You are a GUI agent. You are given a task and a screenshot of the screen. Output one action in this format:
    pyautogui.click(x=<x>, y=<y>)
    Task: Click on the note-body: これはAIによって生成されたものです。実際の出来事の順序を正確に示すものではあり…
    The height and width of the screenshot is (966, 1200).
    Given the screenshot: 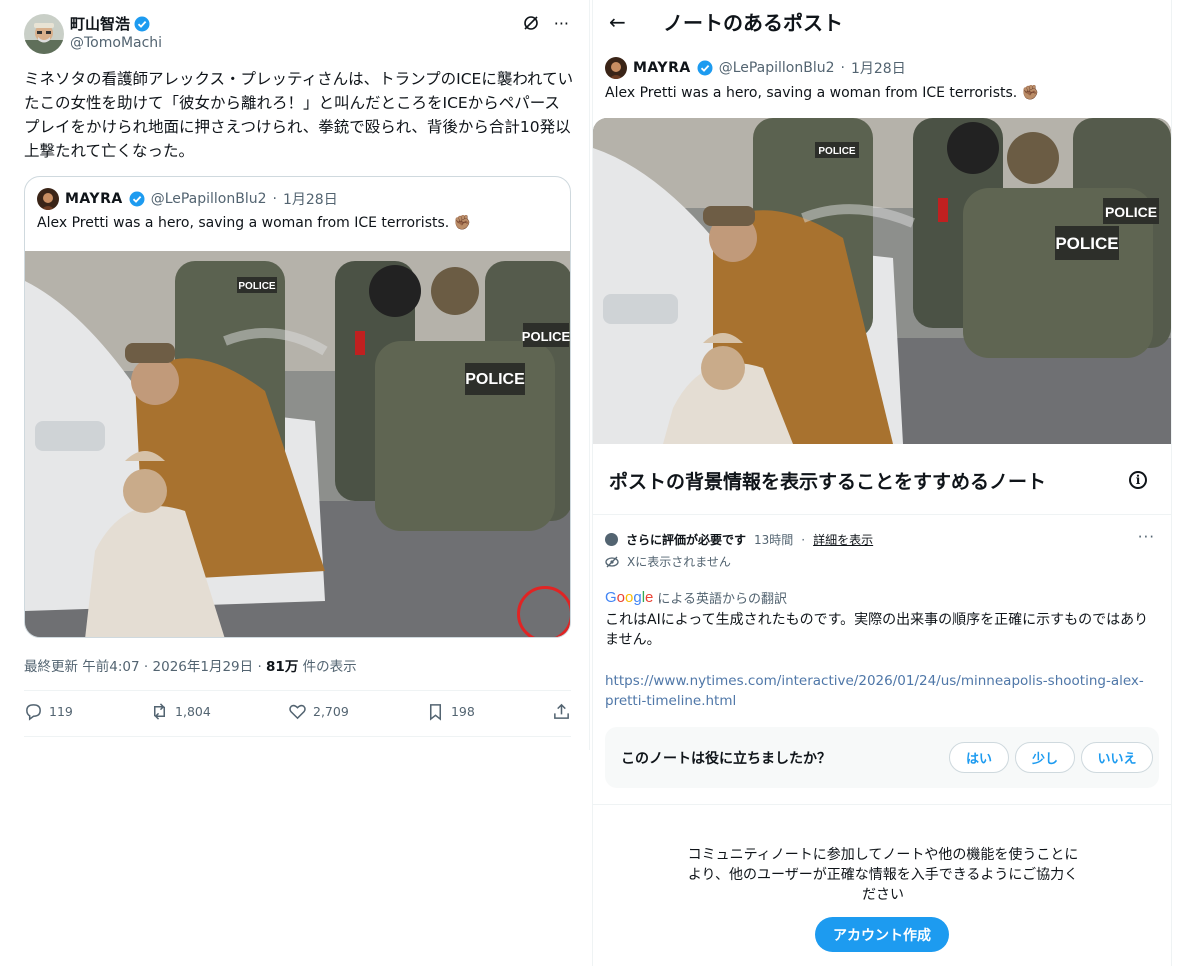 What is the action you would take?
    pyautogui.click(x=877, y=630)
    